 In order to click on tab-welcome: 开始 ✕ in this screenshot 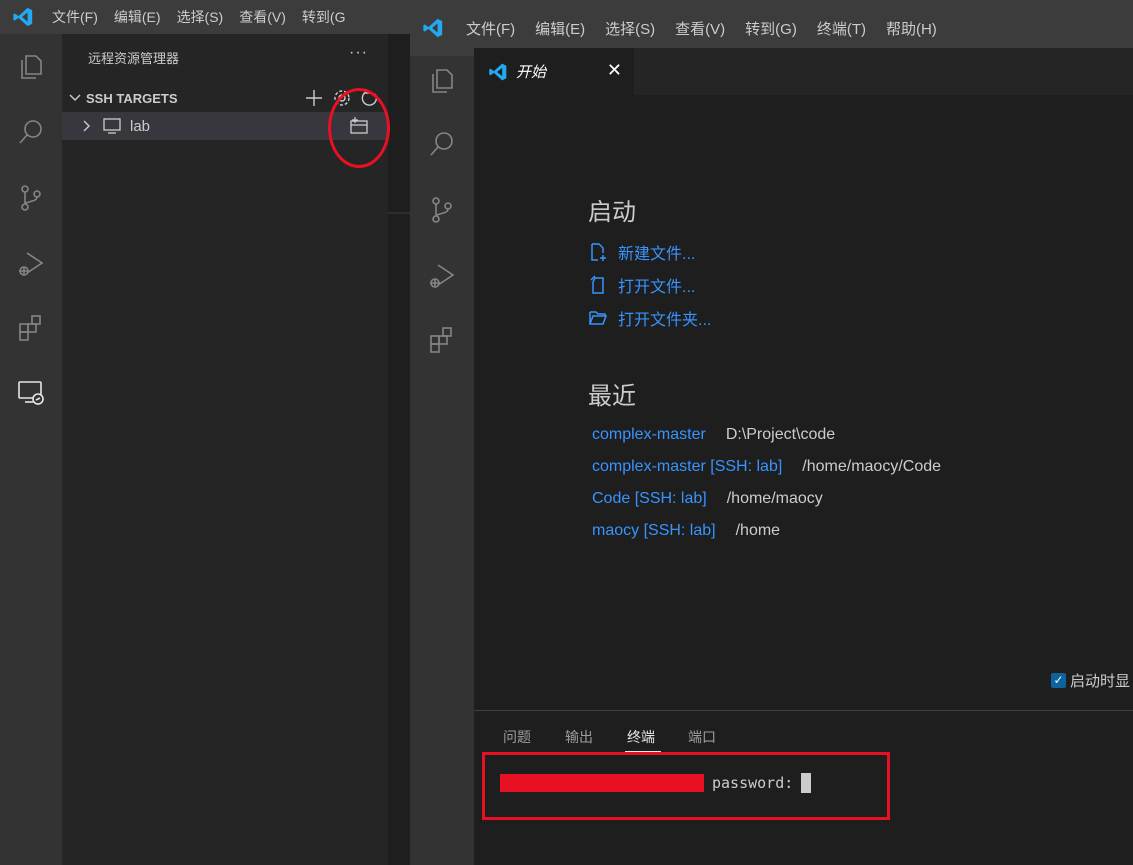, I will do `click(554, 71)`.